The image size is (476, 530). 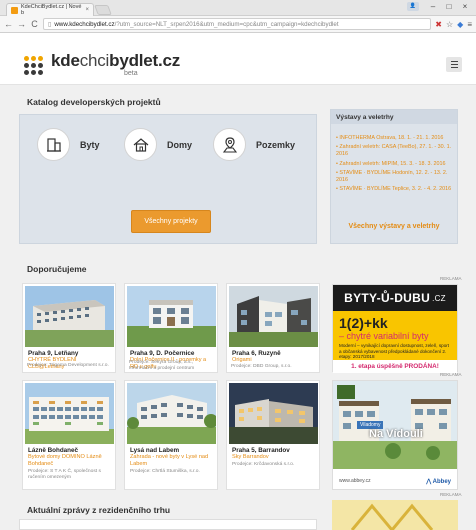 I want to click on extension-2-icon: ◆, so click(x=460, y=24).